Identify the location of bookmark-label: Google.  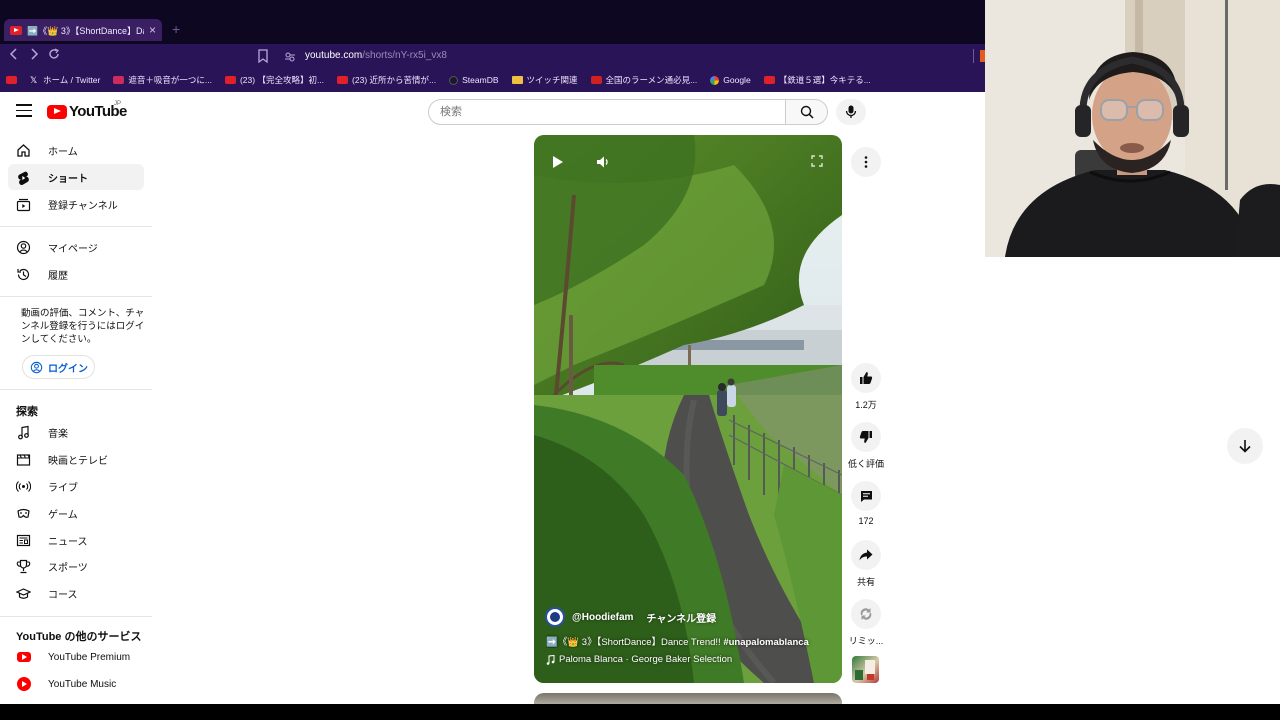
(737, 80).